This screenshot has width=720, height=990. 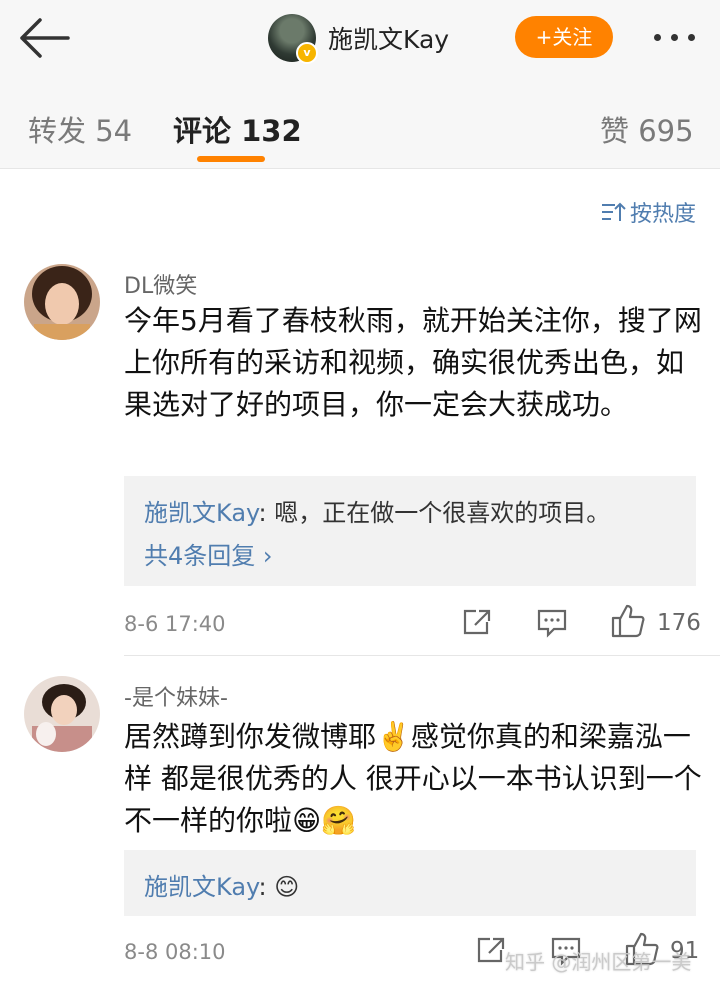 What do you see at coordinates (44, 38) in the screenshot?
I see `back-arrow-icon` at bounding box center [44, 38].